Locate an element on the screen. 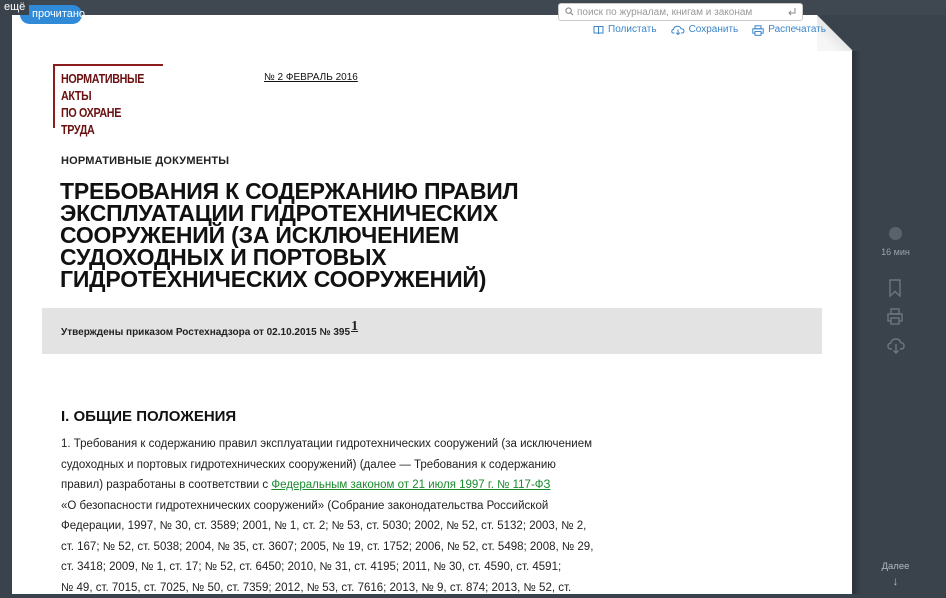 The image size is (946, 598). section-label: НОРМАТИВНЫЕ ДОКУМЕНТЫ is located at coordinates (145, 161).